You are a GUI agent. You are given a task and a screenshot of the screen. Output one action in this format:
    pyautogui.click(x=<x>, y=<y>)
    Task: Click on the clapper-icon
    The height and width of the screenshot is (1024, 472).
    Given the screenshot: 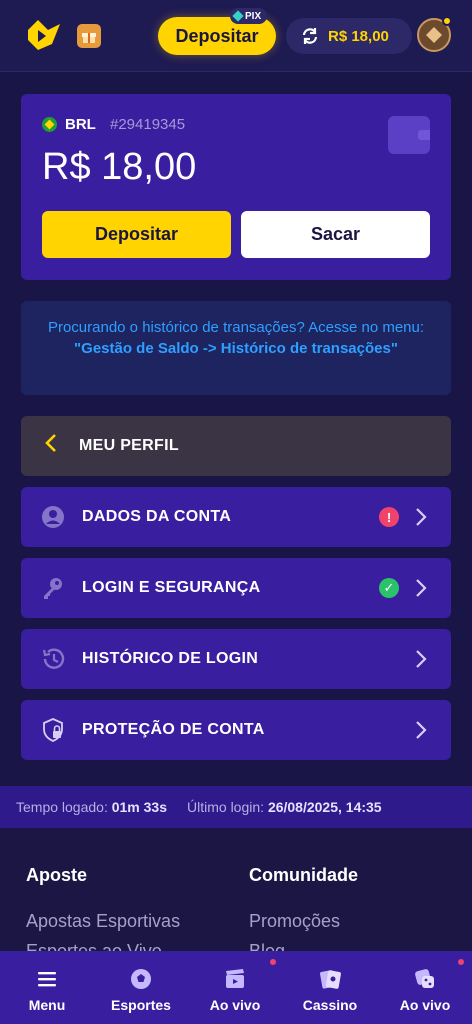 What is the action you would take?
    pyautogui.click(x=235, y=978)
    